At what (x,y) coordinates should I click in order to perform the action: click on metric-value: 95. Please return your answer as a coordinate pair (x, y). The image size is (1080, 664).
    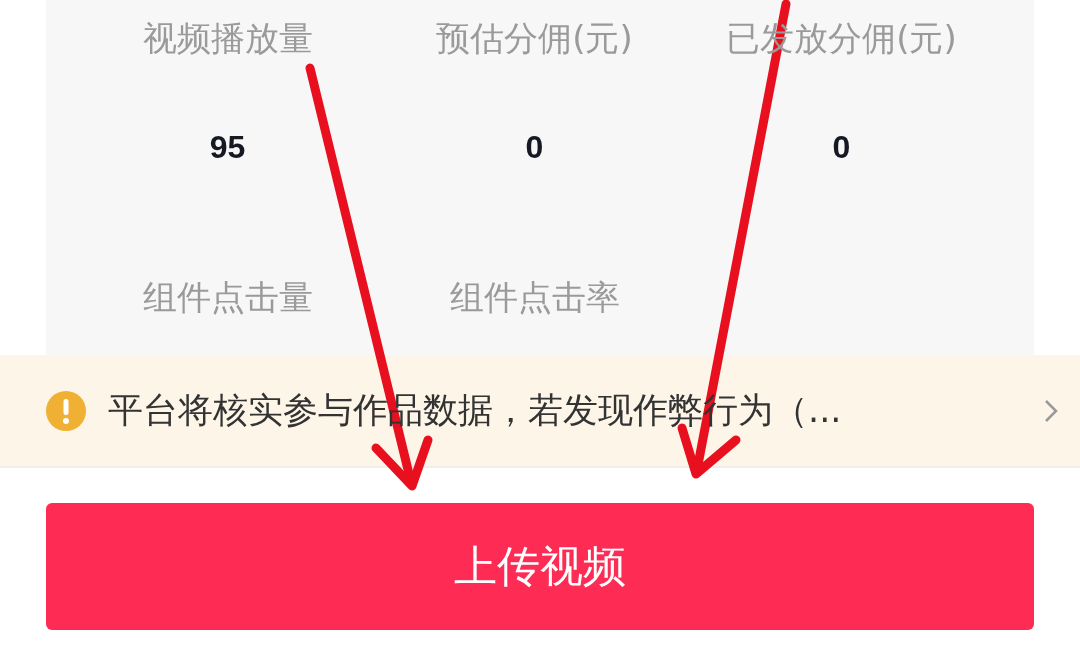
    Looking at the image, I should click on (227, 147).